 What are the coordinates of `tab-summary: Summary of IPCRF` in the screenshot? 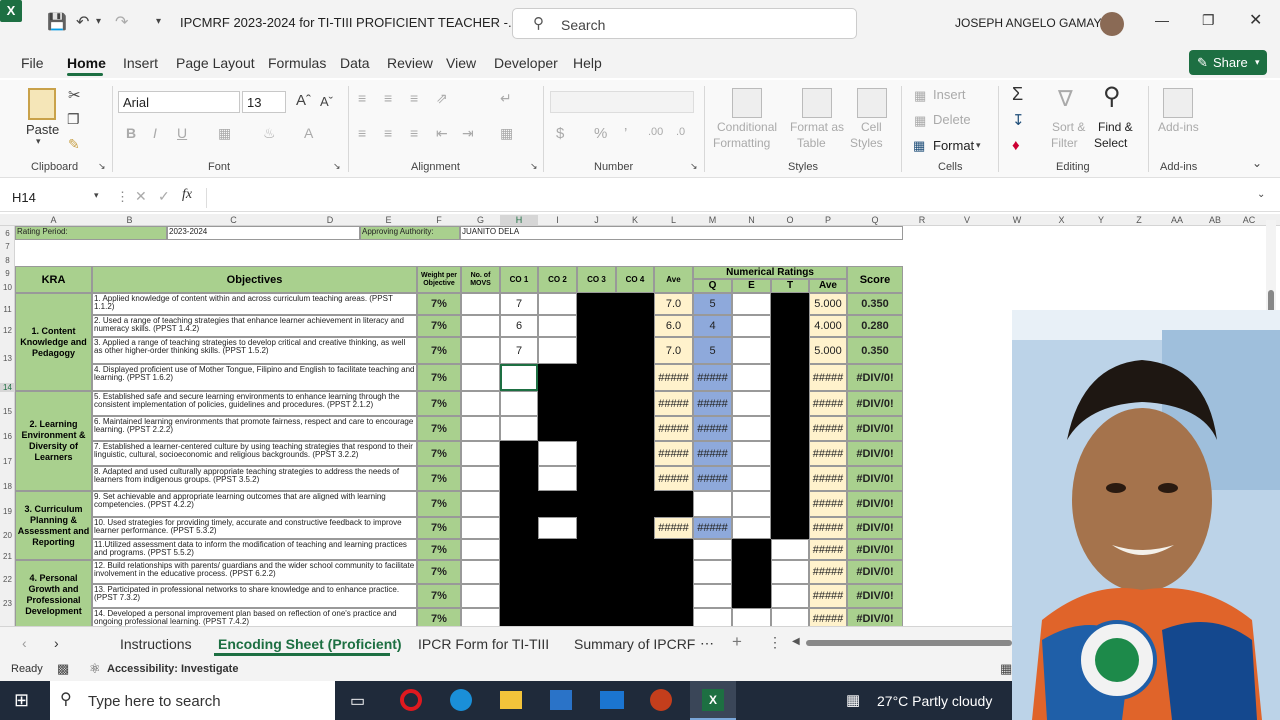 It's located at (634, 644).